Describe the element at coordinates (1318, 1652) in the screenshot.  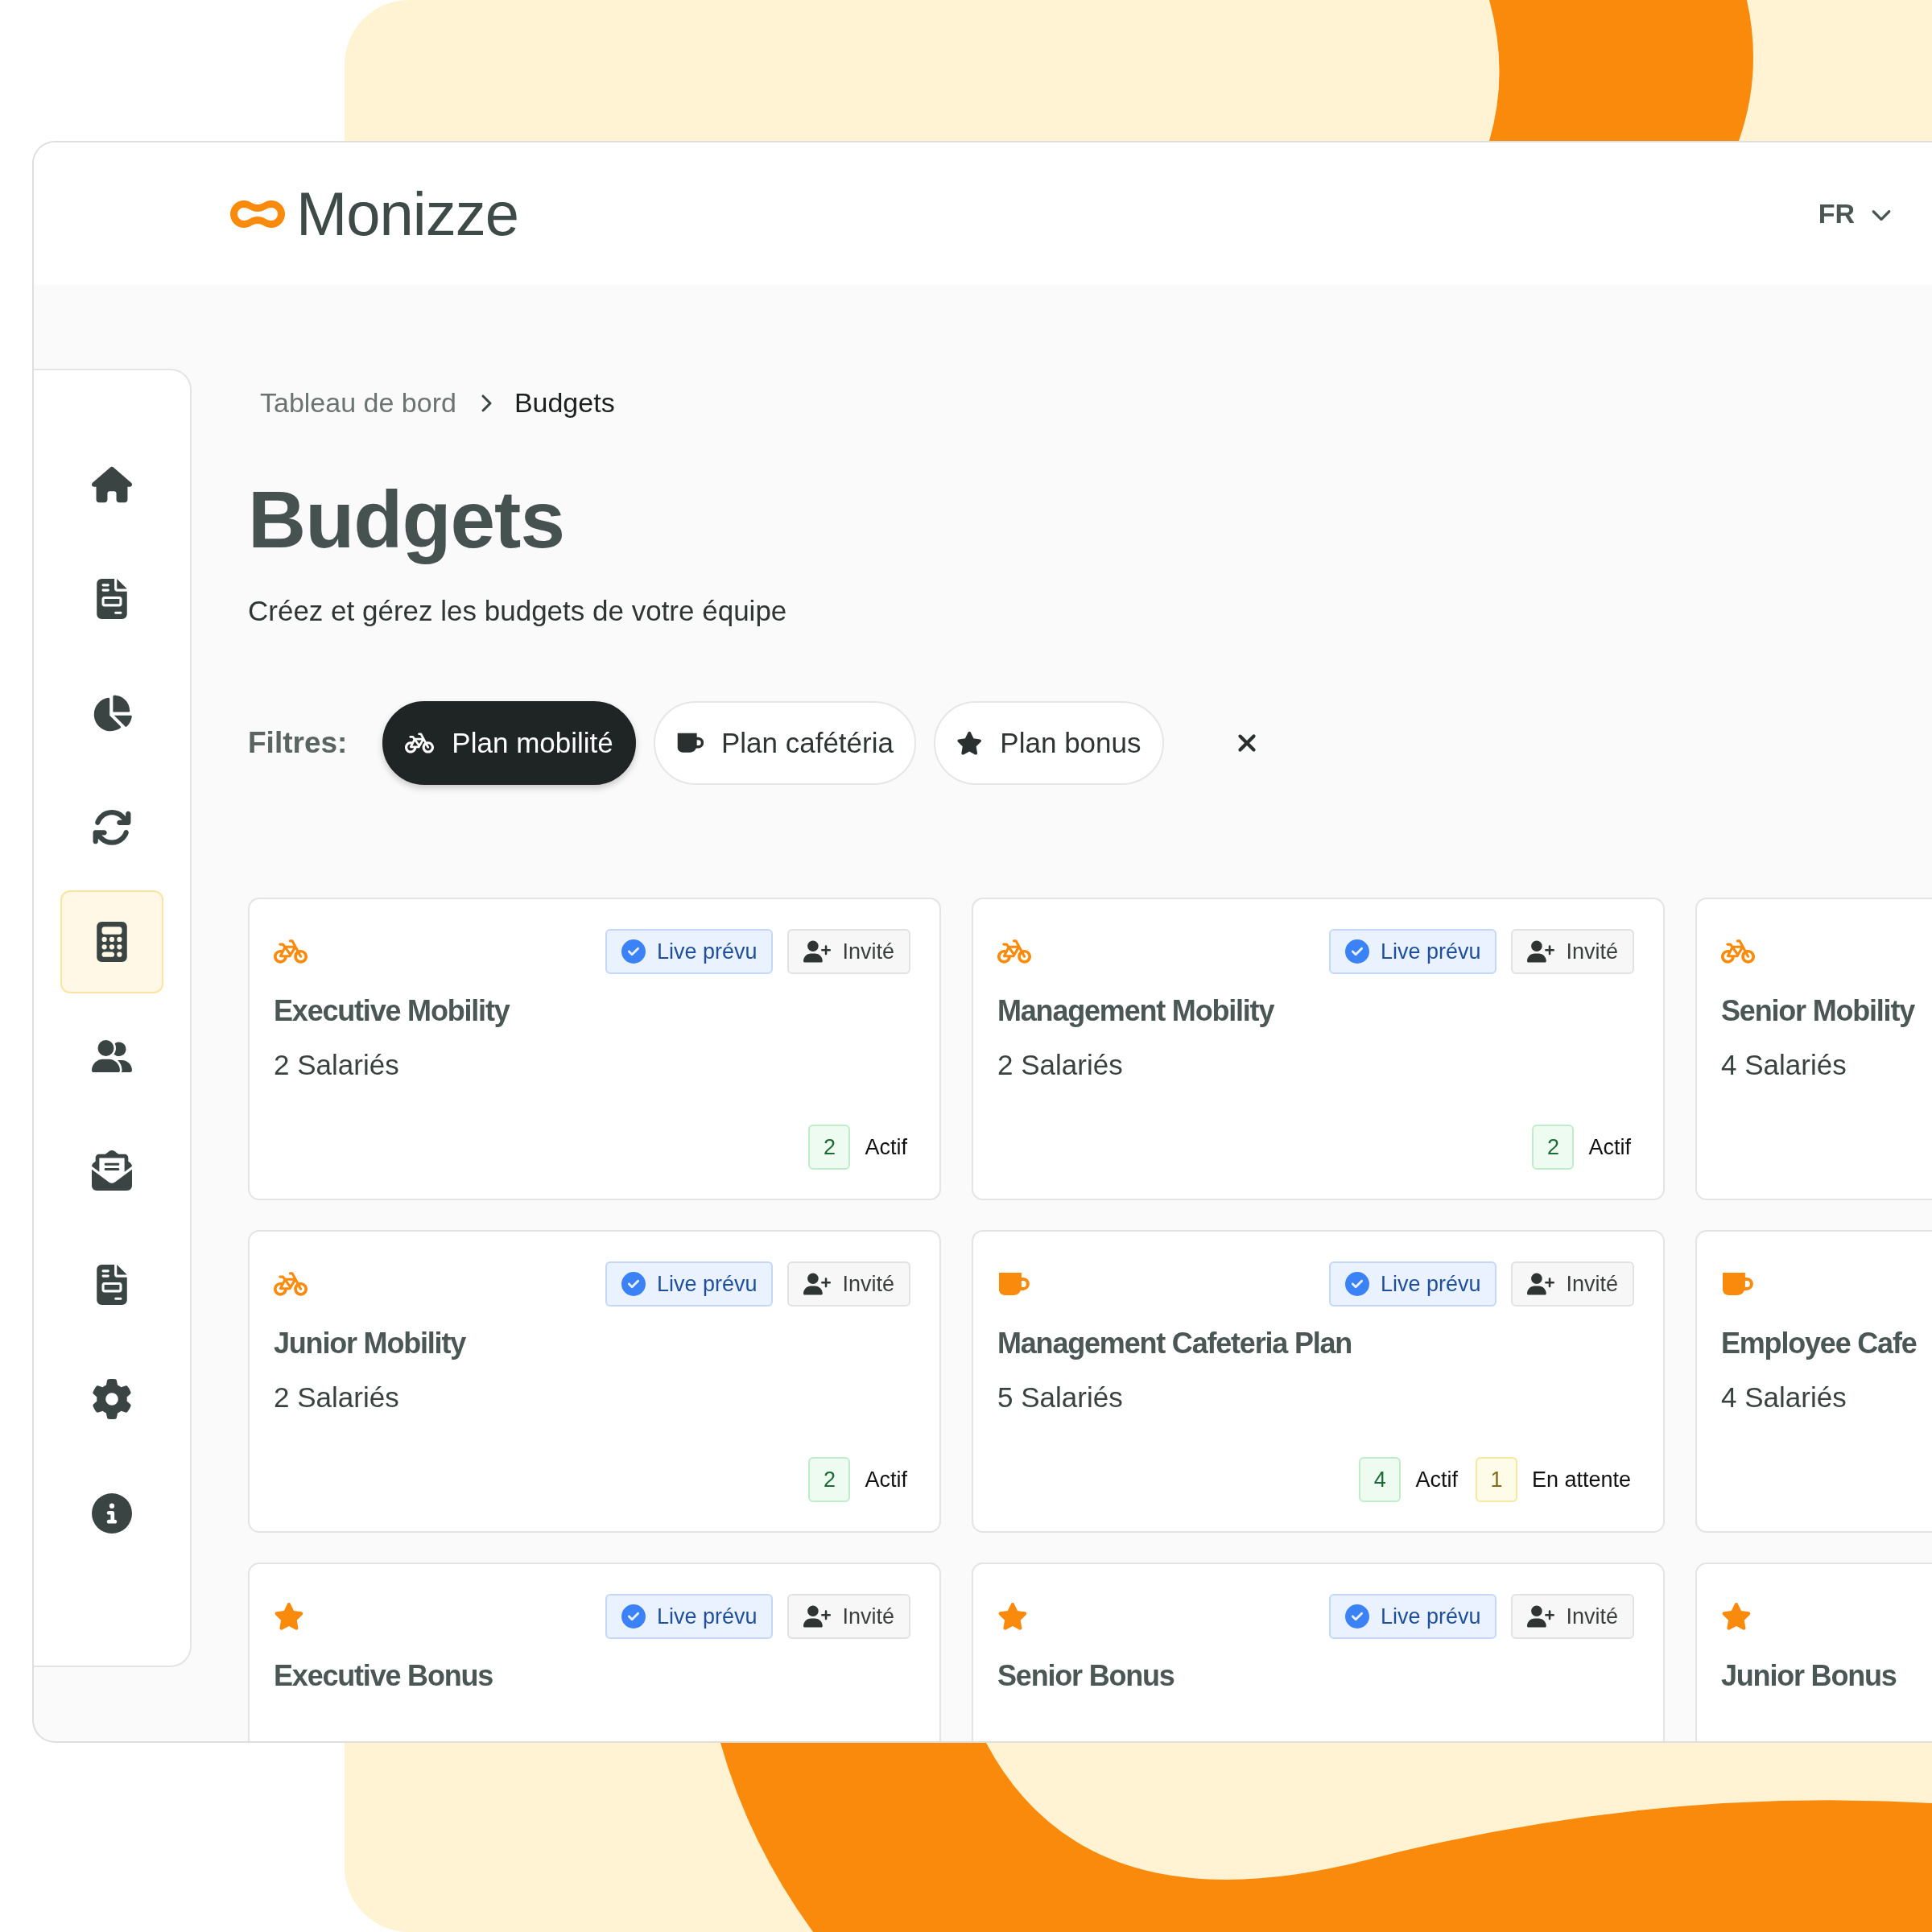
I see `budget-card: Live prévu Invité Senior Bonus` at that location.